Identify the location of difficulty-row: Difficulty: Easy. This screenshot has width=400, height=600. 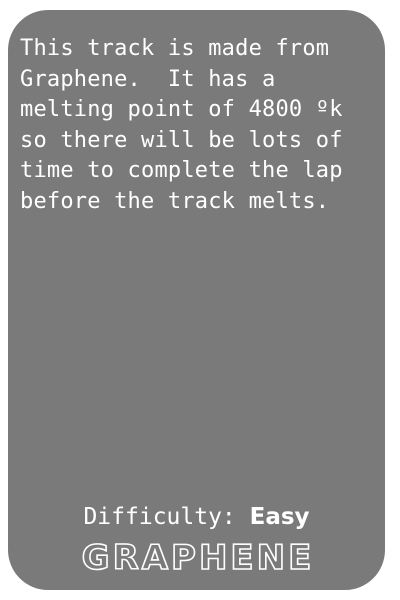
(196, 517).